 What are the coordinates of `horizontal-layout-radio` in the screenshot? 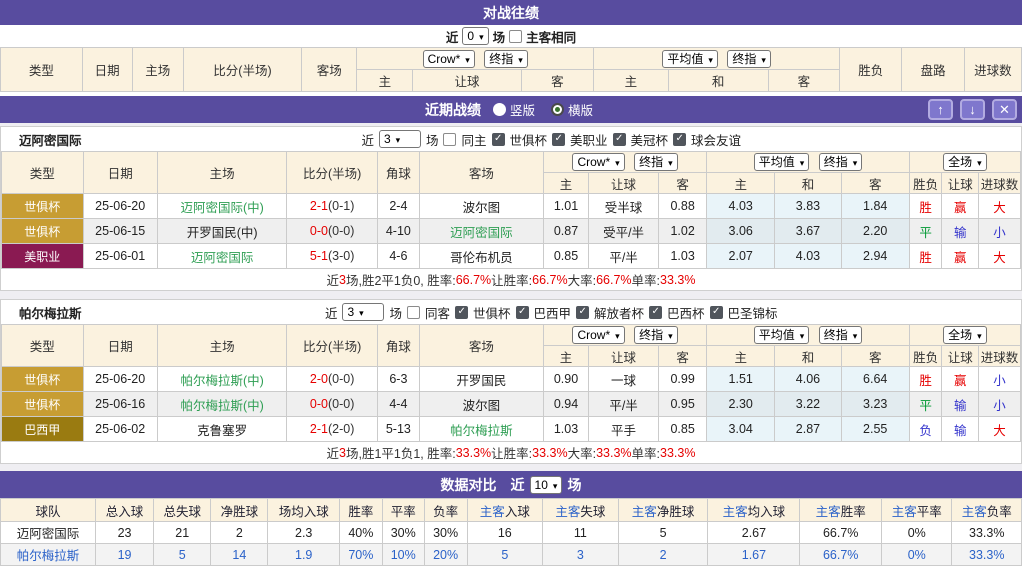 It's located at (557, 109).